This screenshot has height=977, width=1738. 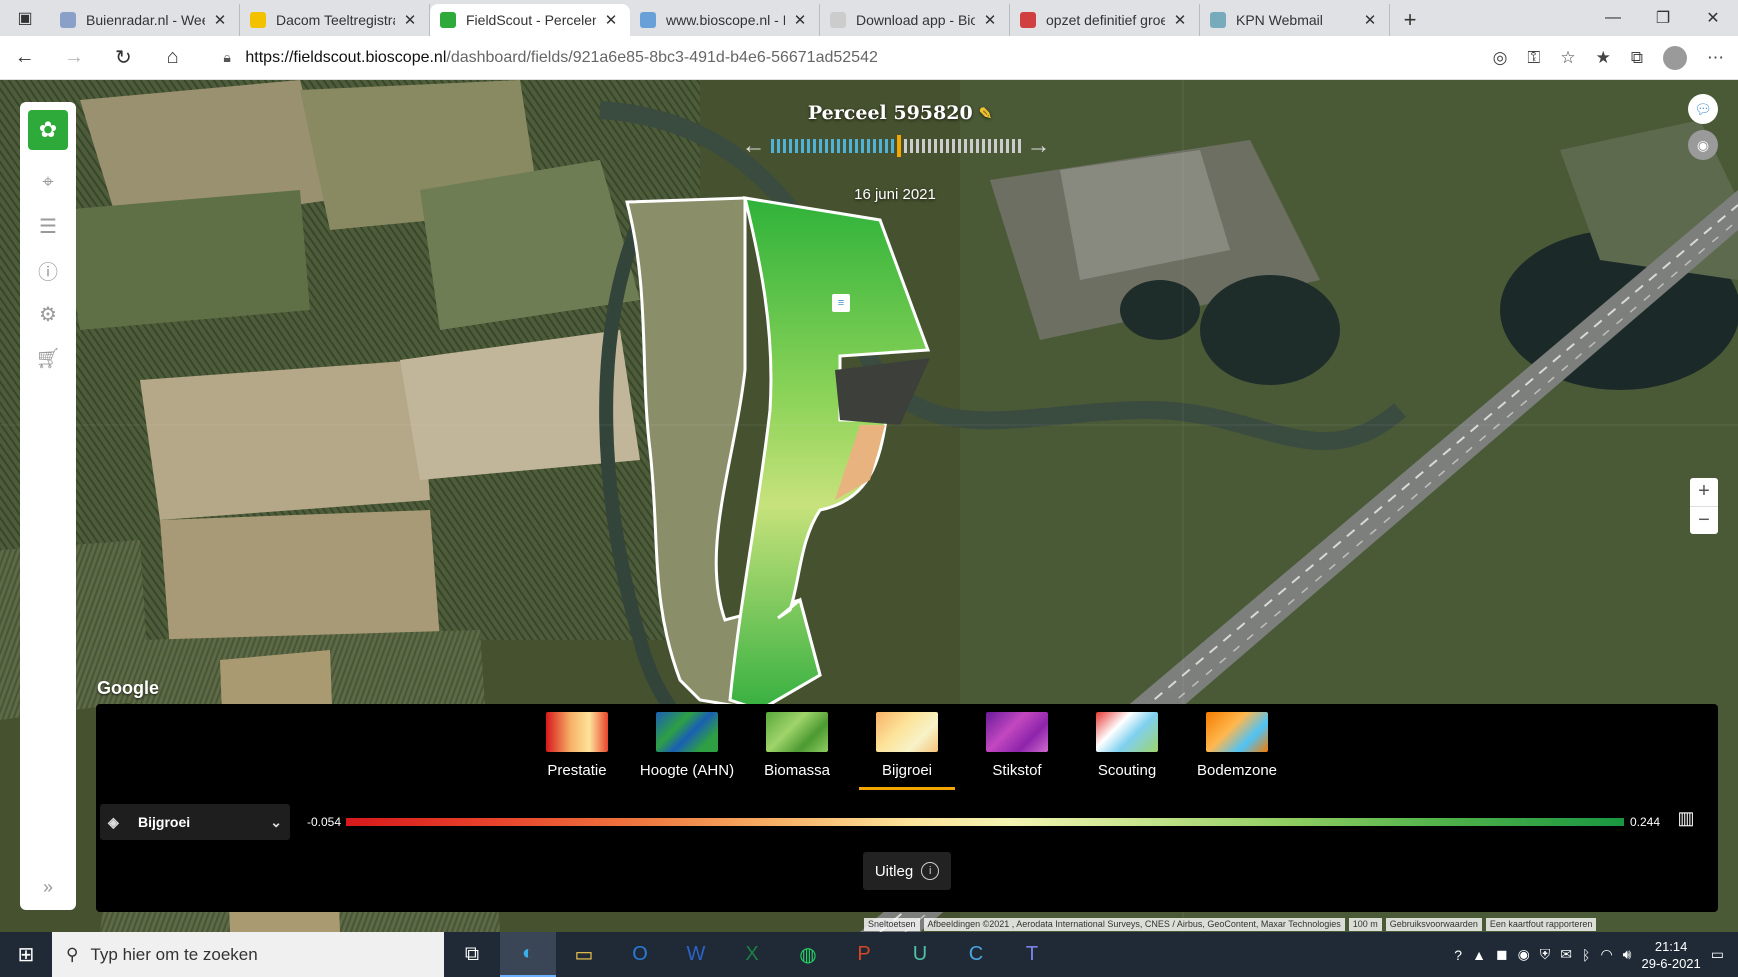 I want to click on system-clock: 21:14 29-6-2021, so click(x=1670, y=955).